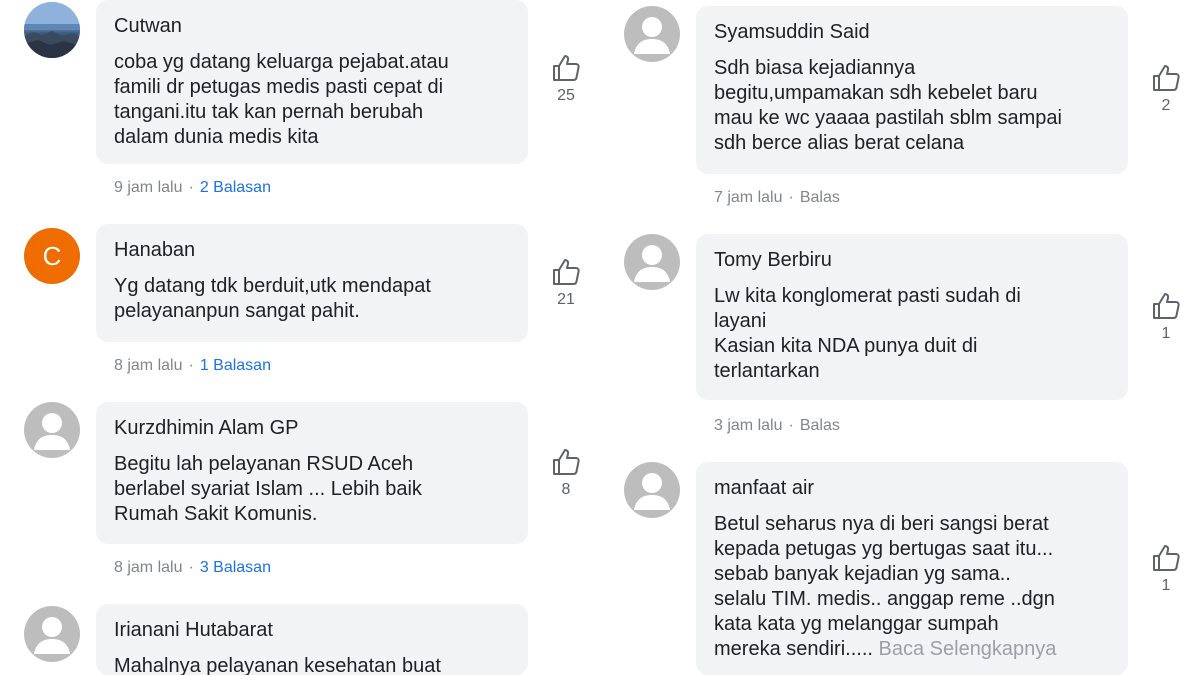 The height and width of the screenshot is (675, 1200). I want to click on comment-text: Mahalnya pelayanan kesehatan buat, so click(277, 665).